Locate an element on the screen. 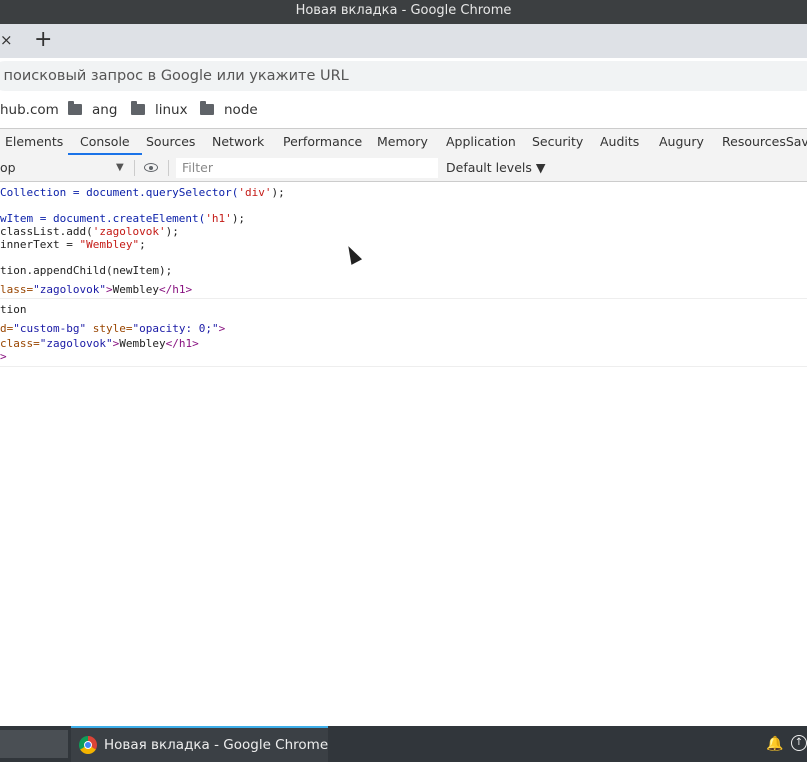 This screenshot has width=807, height=762. tab-strip: × + is located at coordinates (403, 41).